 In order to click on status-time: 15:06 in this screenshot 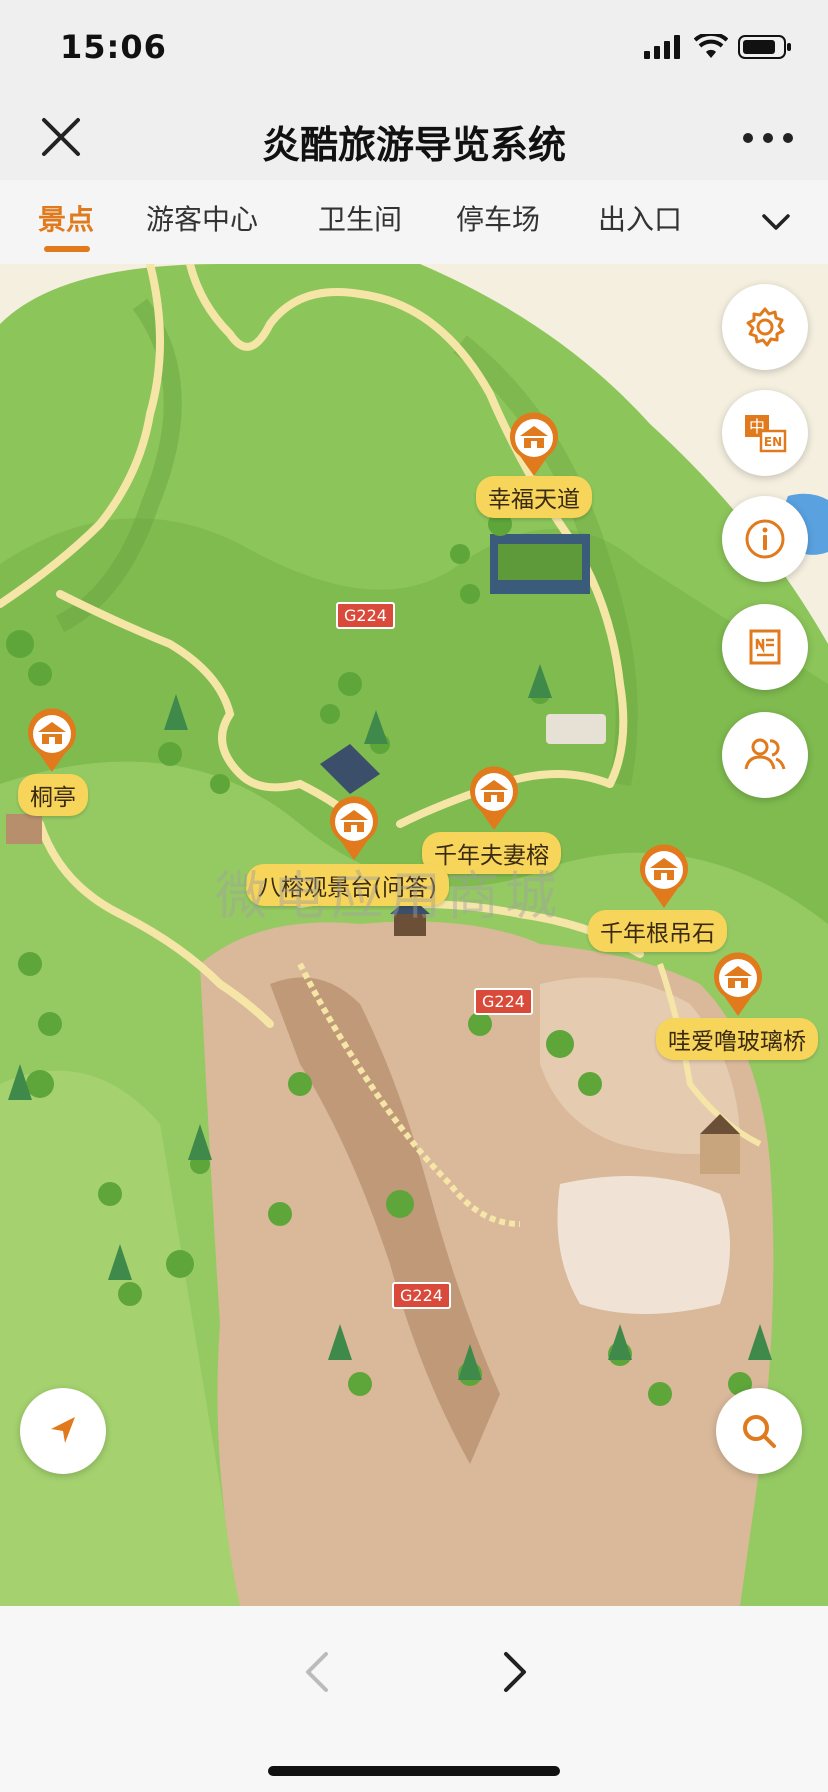, I will do `click(113, 47)`.